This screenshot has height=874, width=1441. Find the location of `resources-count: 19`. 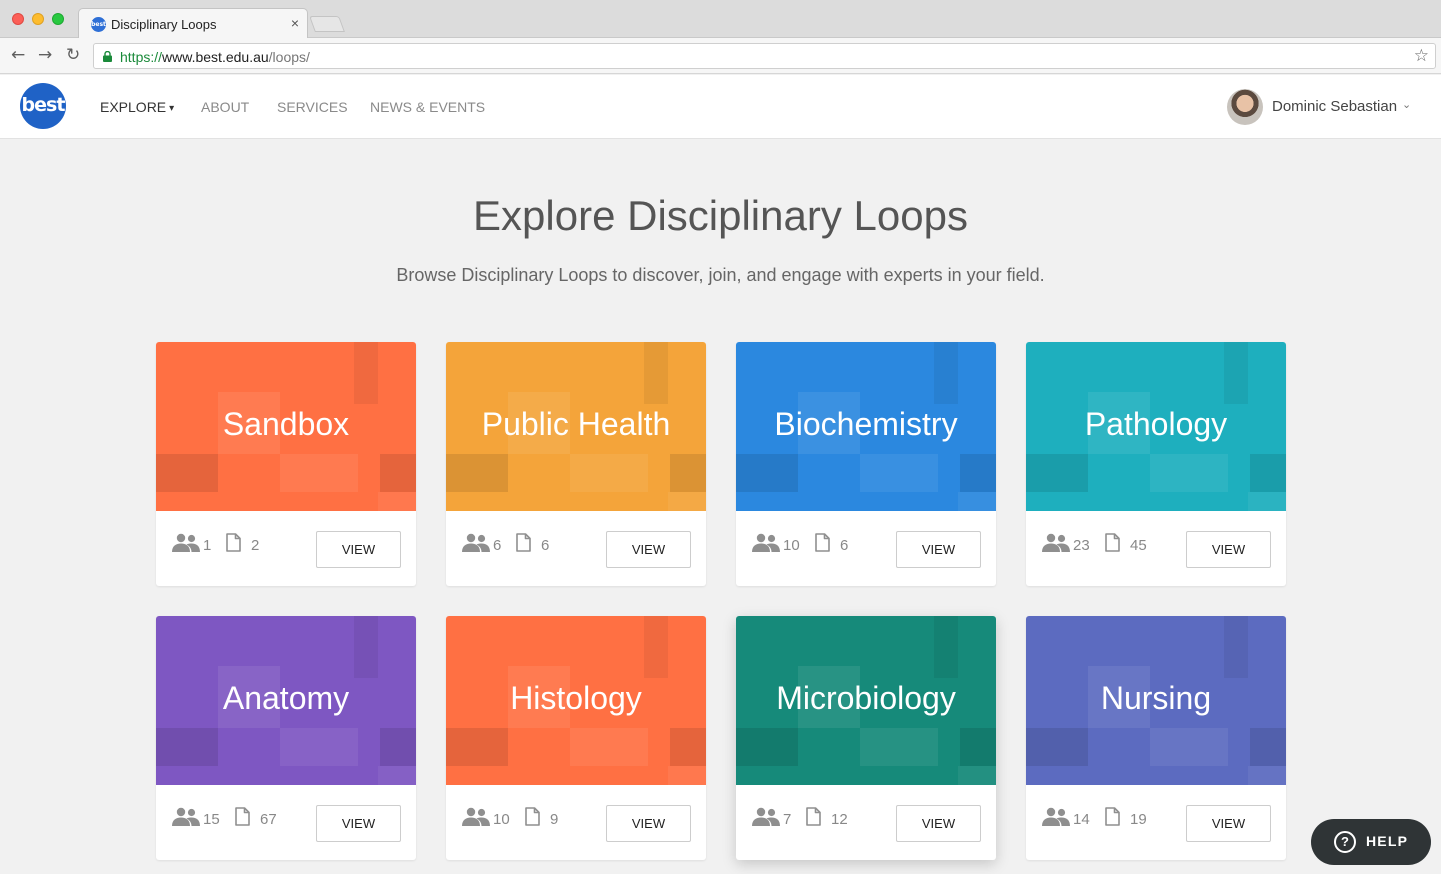

resources-count: 19 is located at coordinates (1138, 819).